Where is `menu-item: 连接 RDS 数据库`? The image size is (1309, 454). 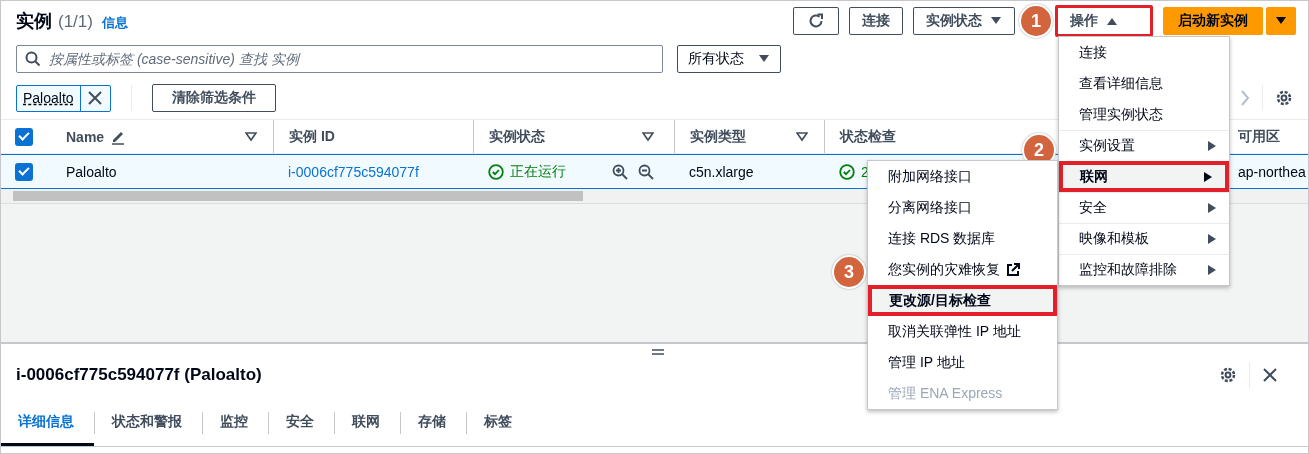
menu-item: 连接 RDS 数据库 is located at coordinates (962, 238).